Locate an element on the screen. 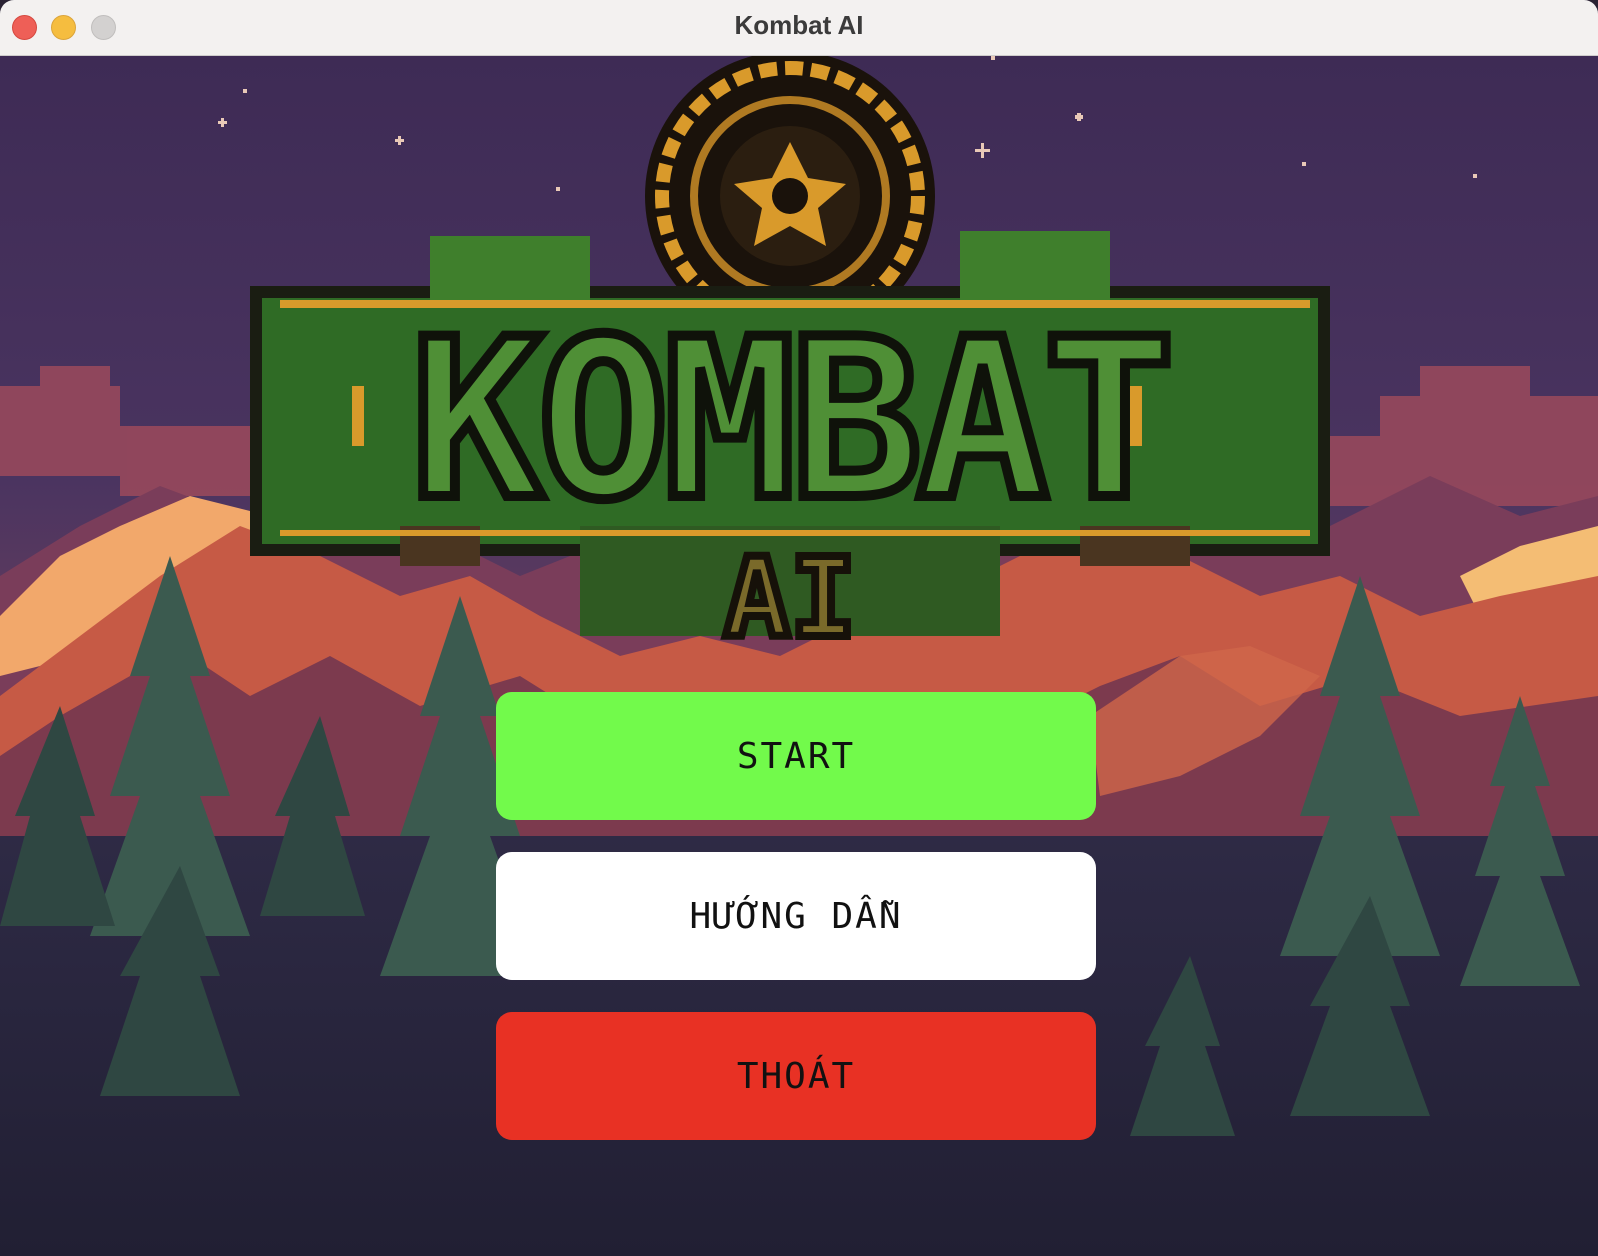 Image resolution: width=1598 pixels, height=1256 pixels. quit-button-label: THOÁT is located at coordinates (796, 1076).